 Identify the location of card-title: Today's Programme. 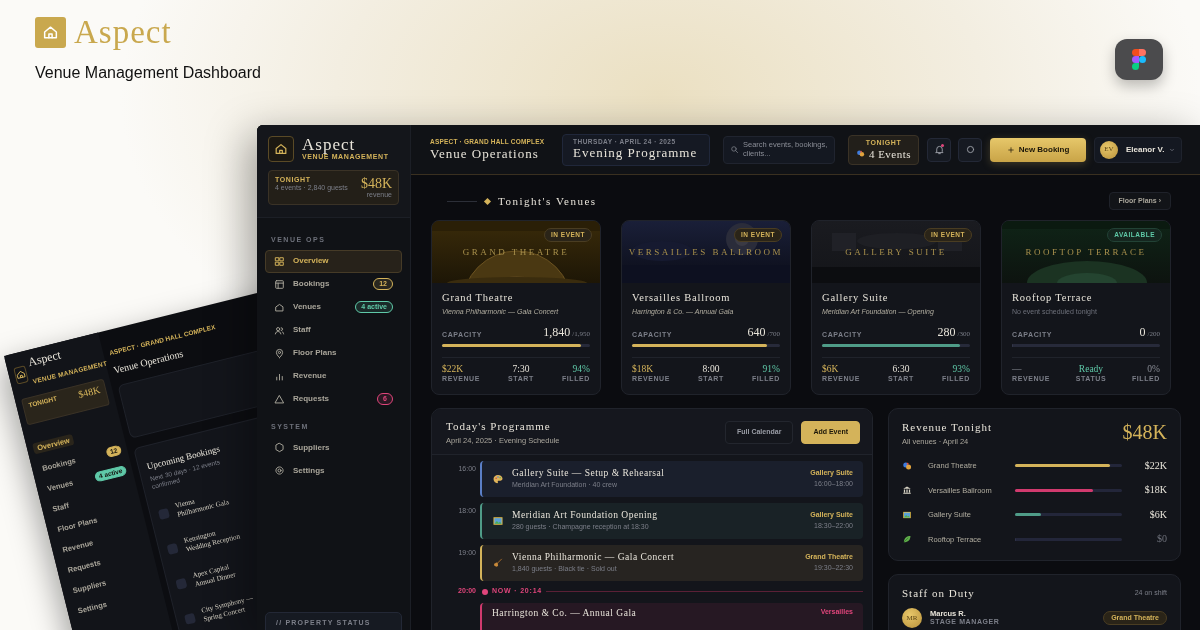
(499, 427).